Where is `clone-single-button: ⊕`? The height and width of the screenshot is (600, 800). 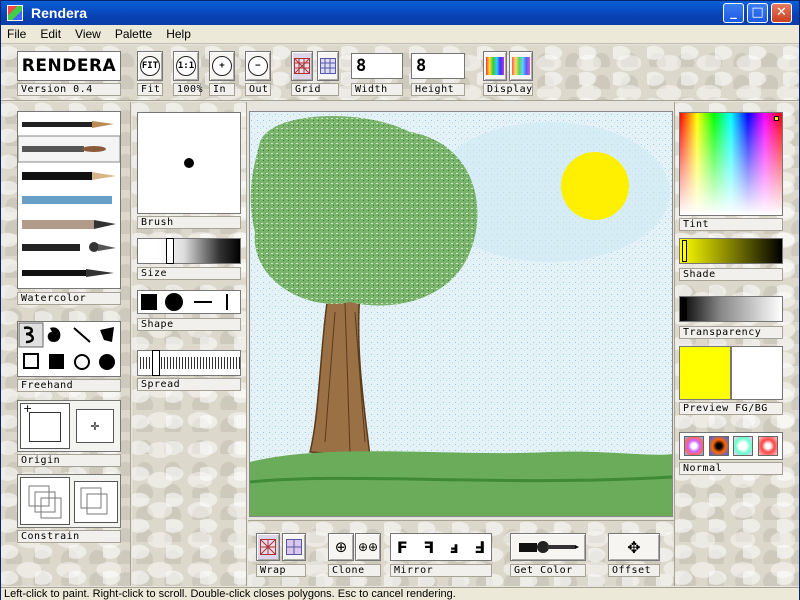 clone-single-button: ⊕ is located at coordinates (341, 547).